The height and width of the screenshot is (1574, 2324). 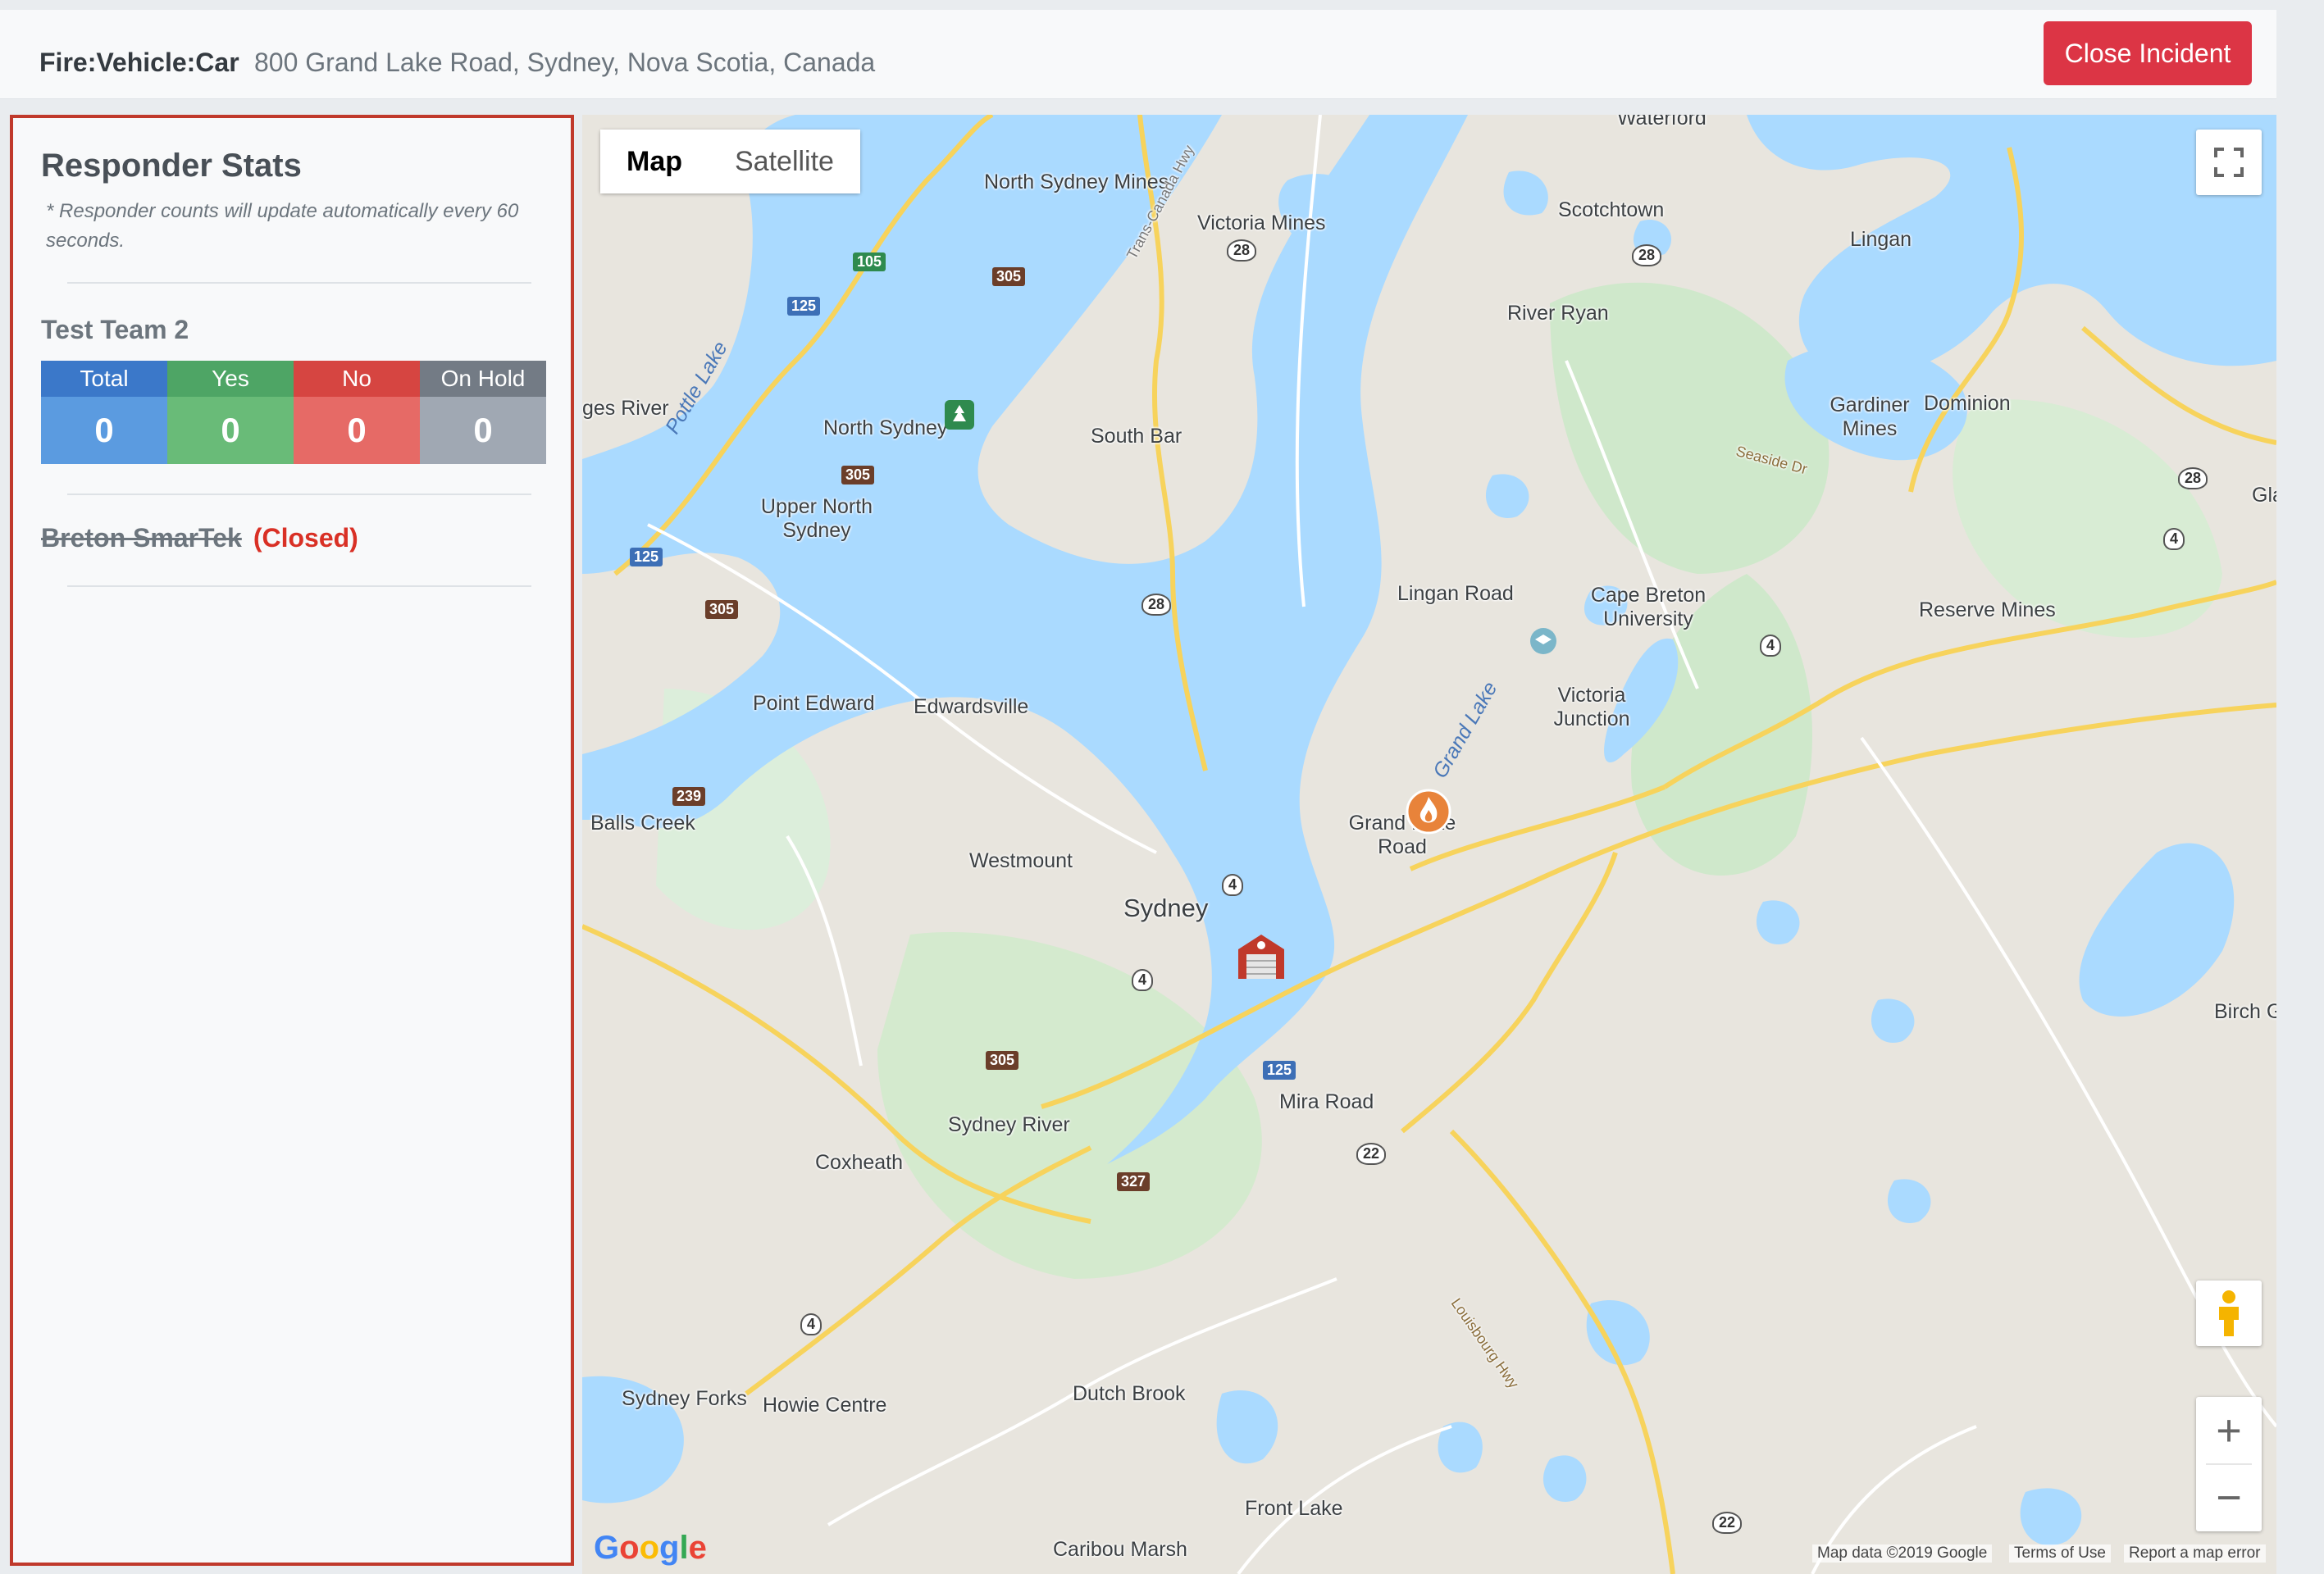 What do you see at coordinates (2229, 1430) in the screenshot?
I see `zoom-in-button: +` at bounding box center [2229, 1430].